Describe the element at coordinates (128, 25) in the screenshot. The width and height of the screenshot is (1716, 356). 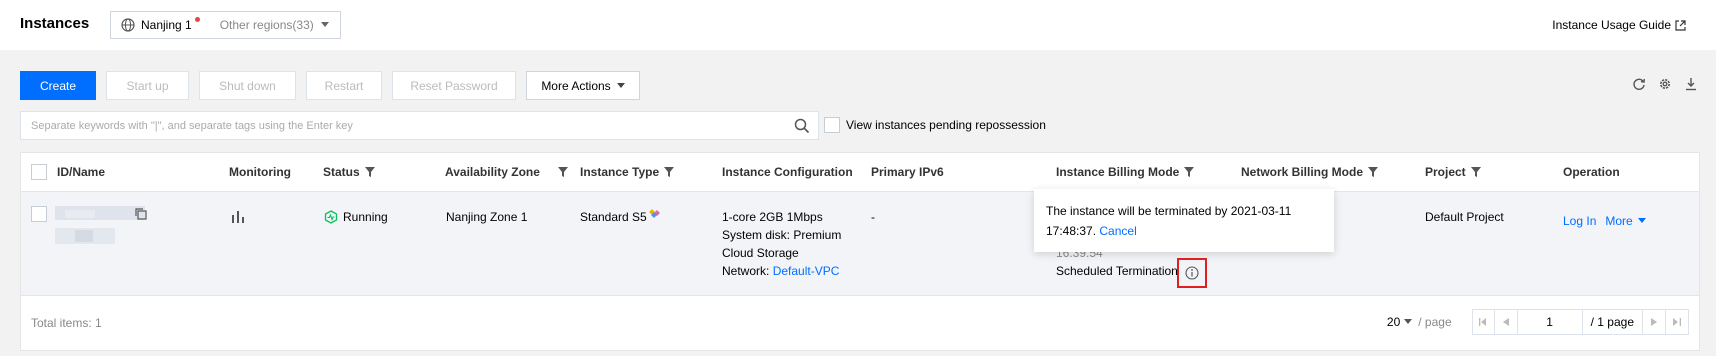
I see `globe-icon` at that location.